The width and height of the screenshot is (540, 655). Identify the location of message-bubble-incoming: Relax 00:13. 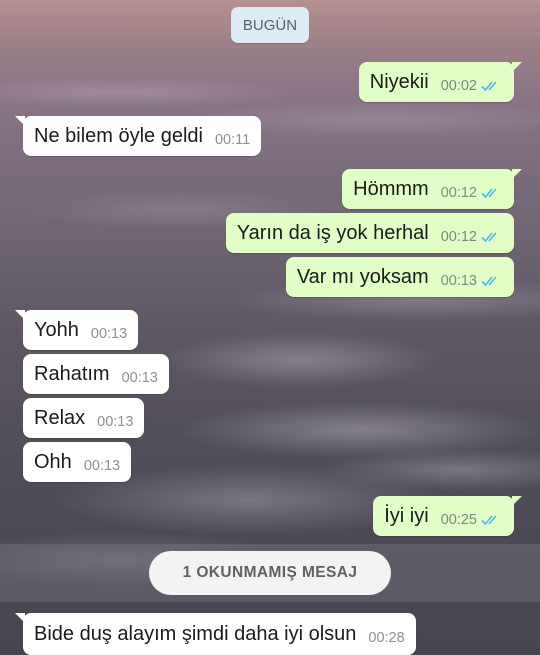
(84, 418).